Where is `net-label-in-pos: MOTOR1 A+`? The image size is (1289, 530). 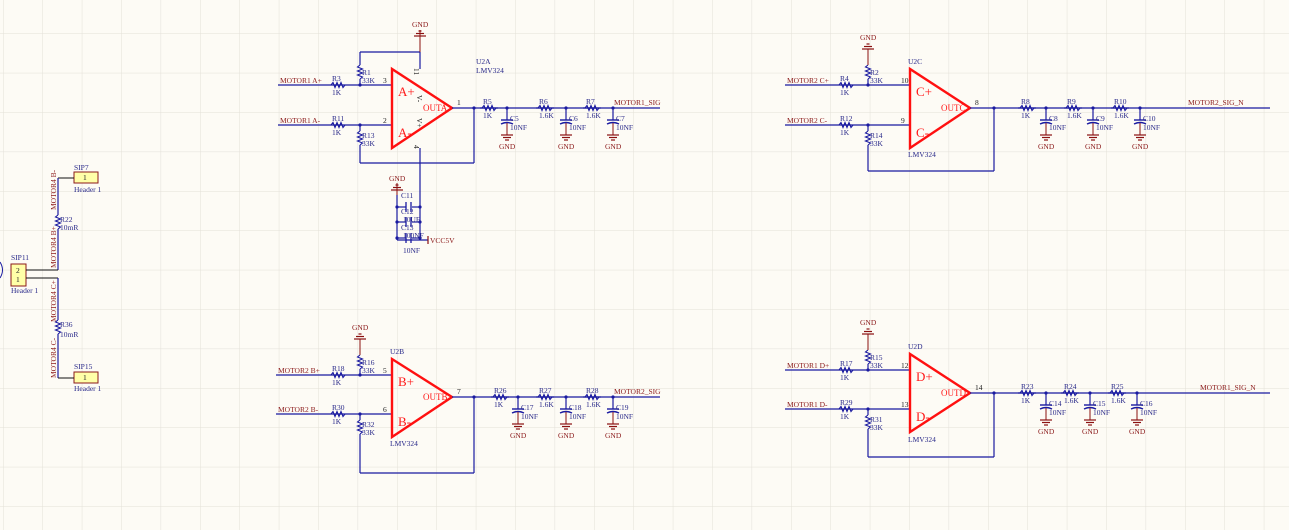
net-label-in-pos: MOTOR1 A+ is located at coordinates (301, 80).